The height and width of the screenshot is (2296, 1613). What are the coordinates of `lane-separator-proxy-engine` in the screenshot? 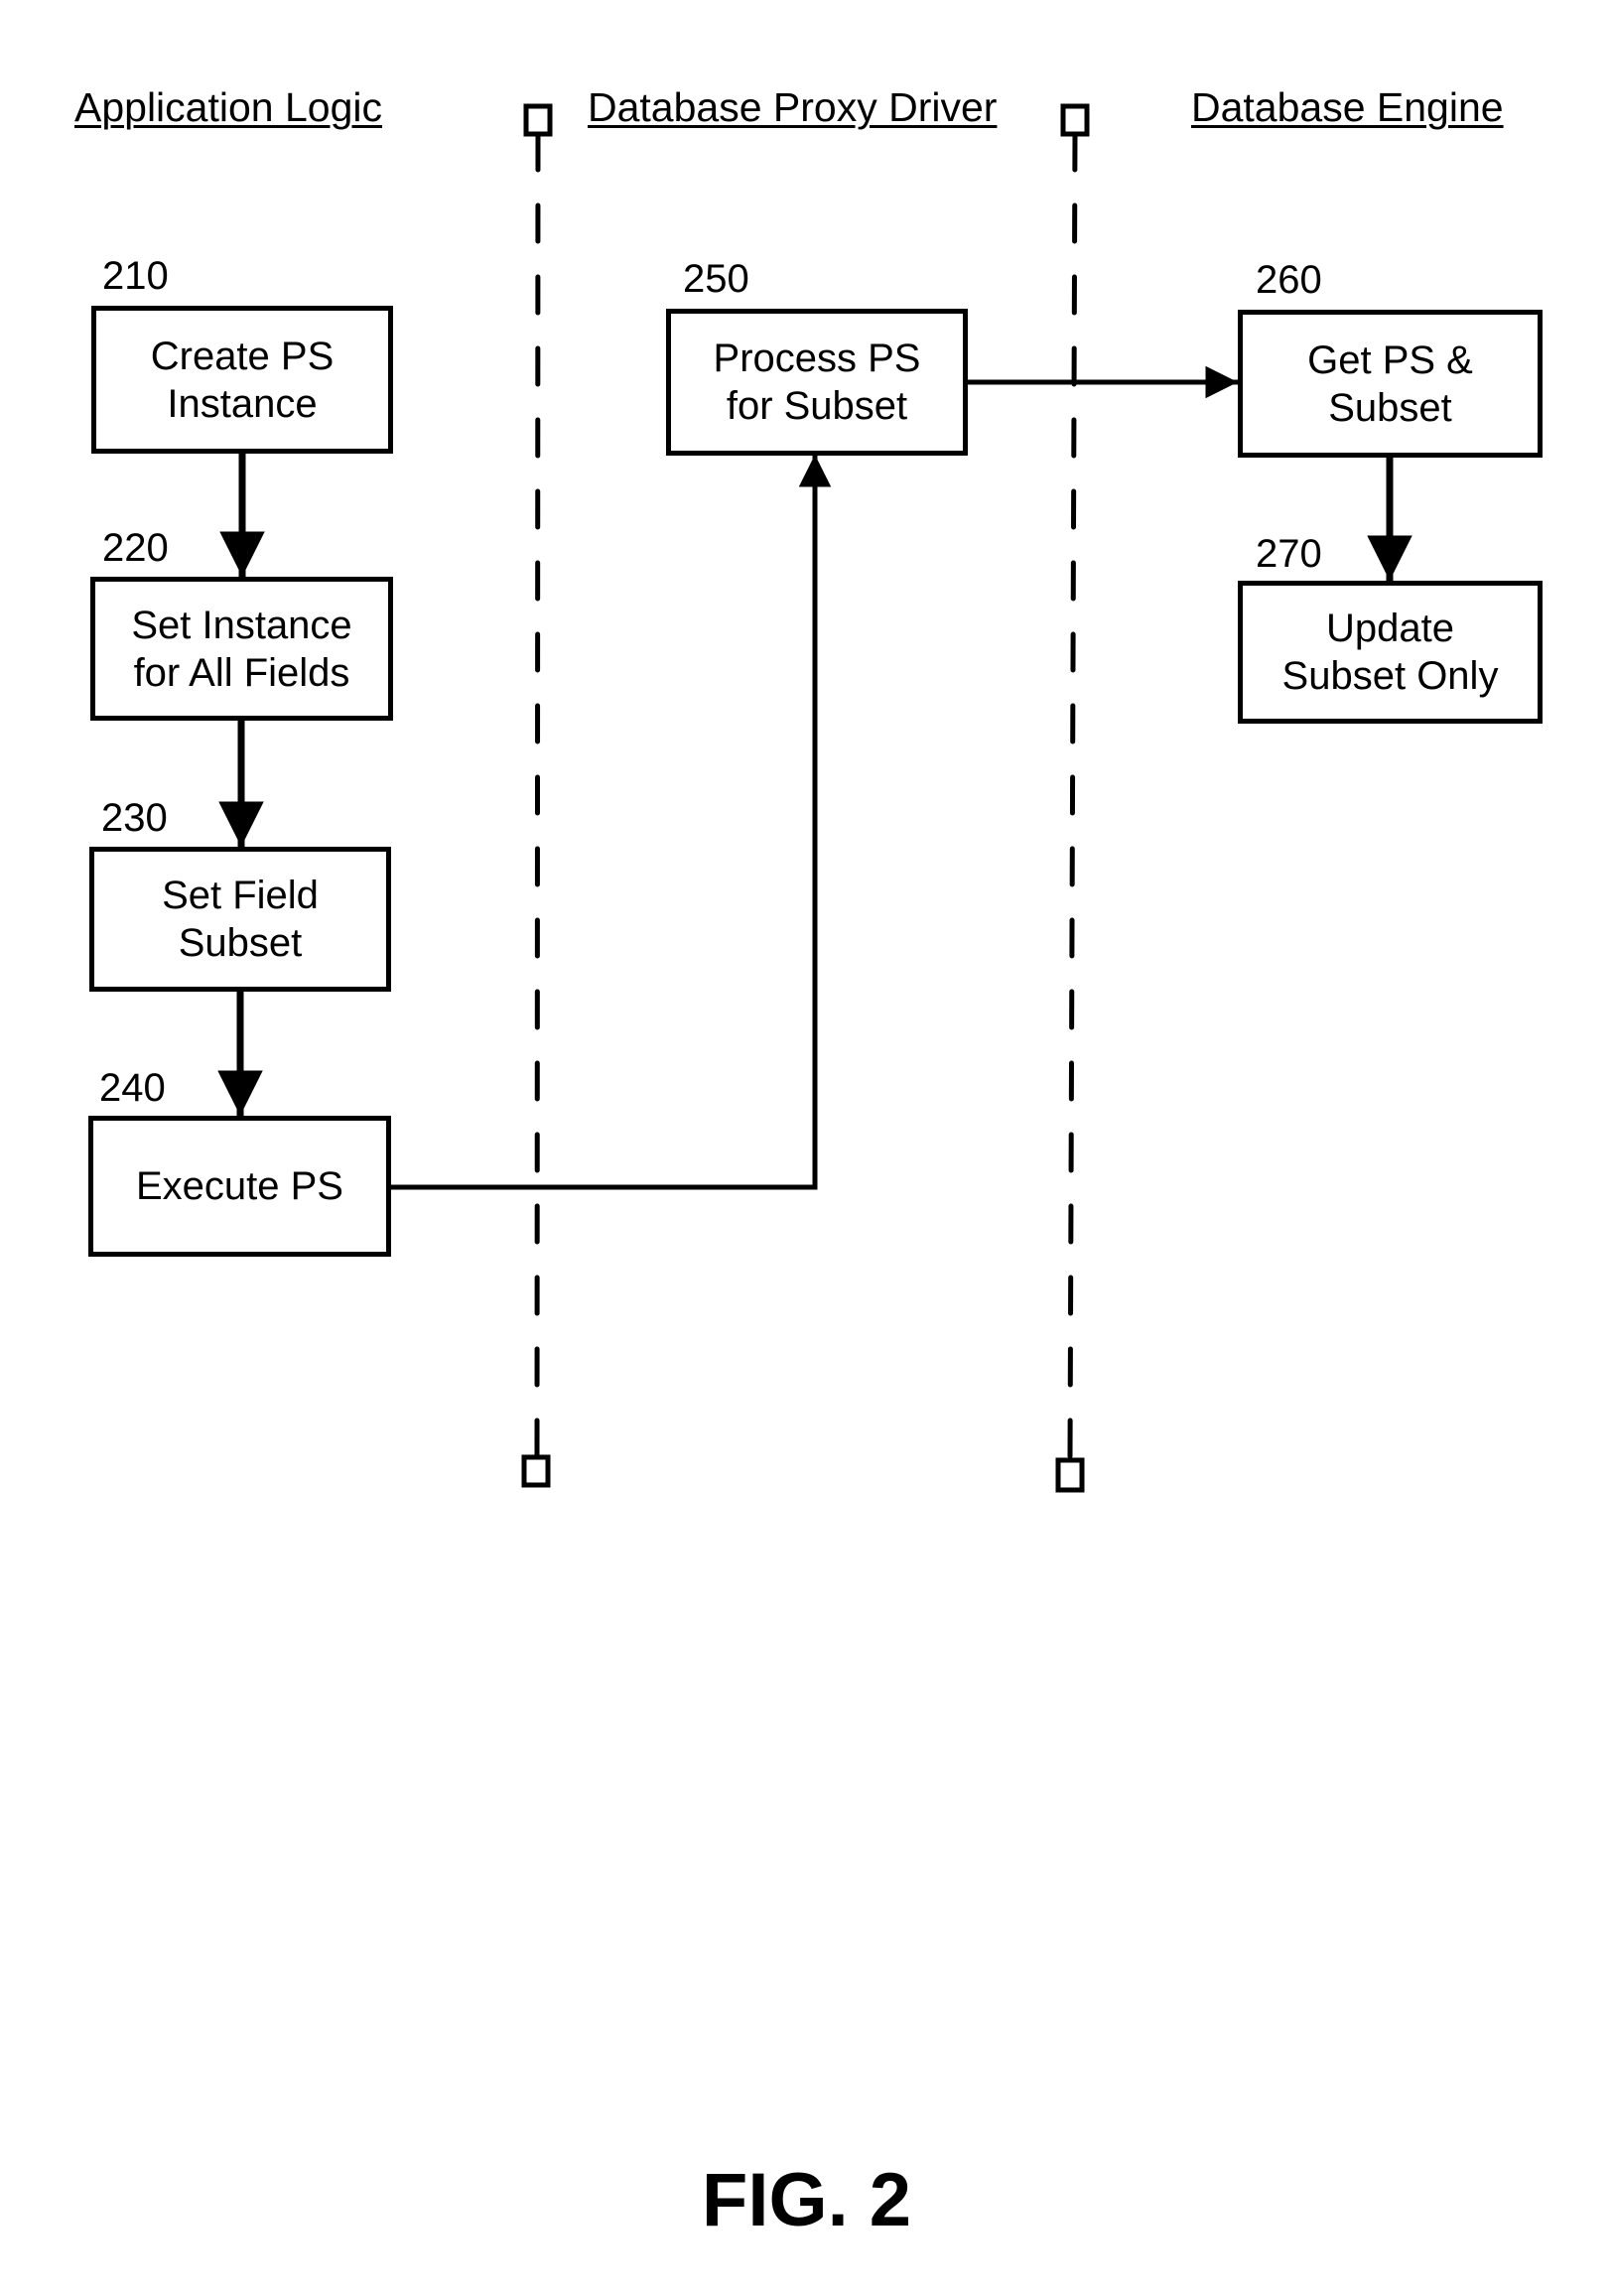 It's located at (1072, 798).